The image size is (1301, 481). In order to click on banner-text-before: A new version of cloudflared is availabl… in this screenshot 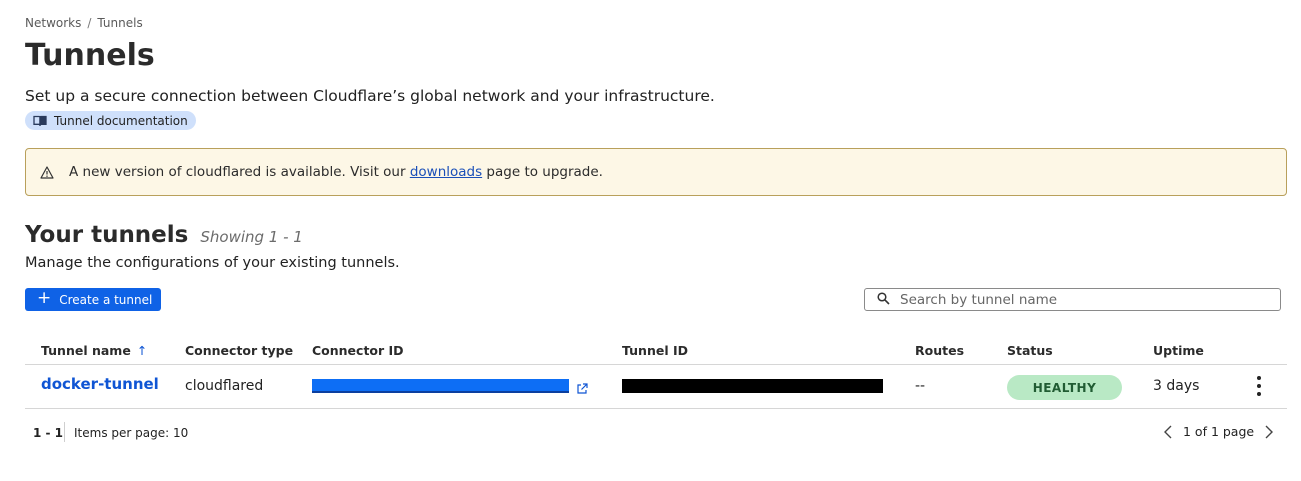, I will do `click(239, 172)`.